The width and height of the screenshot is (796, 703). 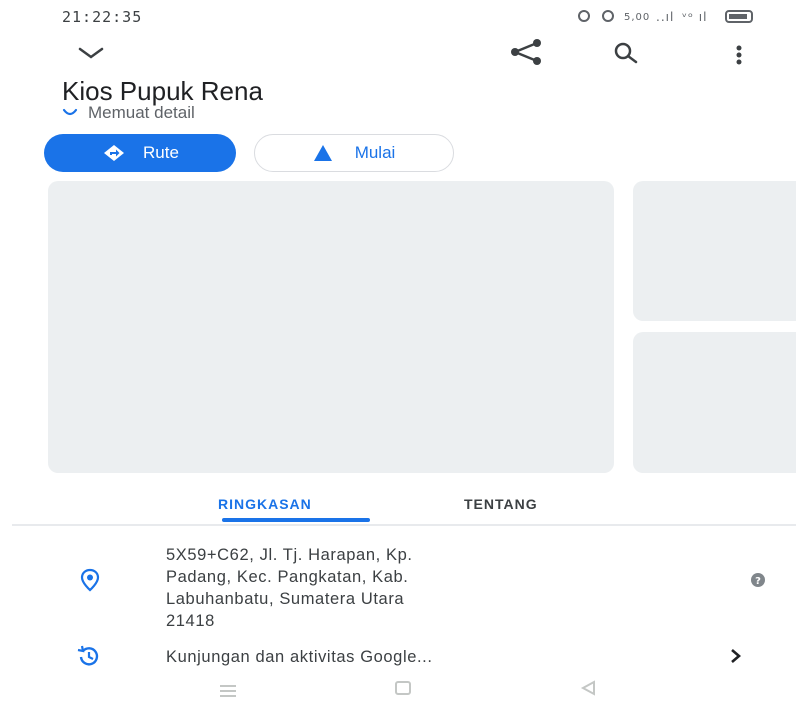 What do you see at coordinates (141, 112) in the screenshot?
I see `loading-text: Memuat detail` at bounding box center [141, 112].